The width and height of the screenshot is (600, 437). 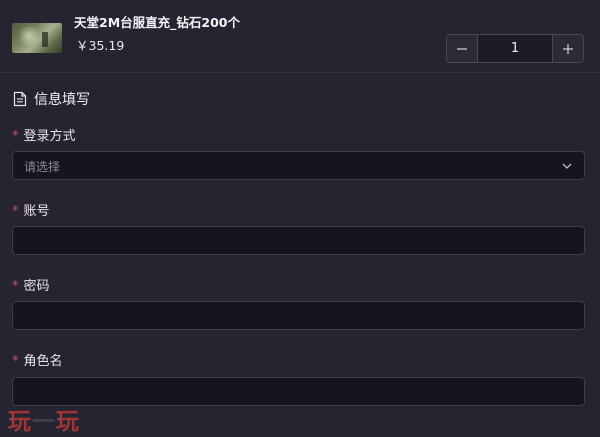 I want to click on character-name-label: * 角色名, so click(x=37, y=359).